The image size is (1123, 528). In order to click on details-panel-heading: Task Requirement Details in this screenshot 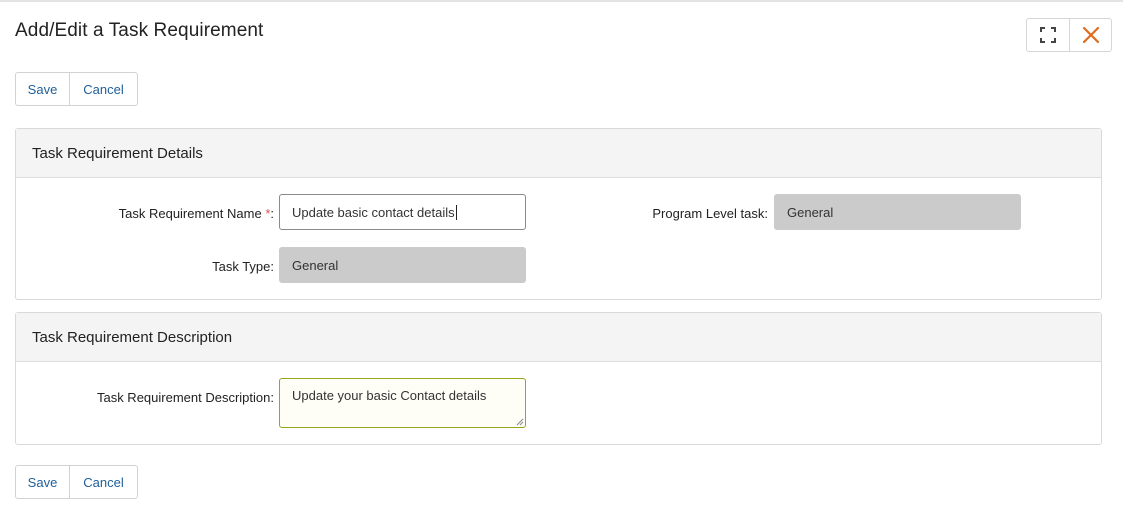, I will do `click(558, 153)`.